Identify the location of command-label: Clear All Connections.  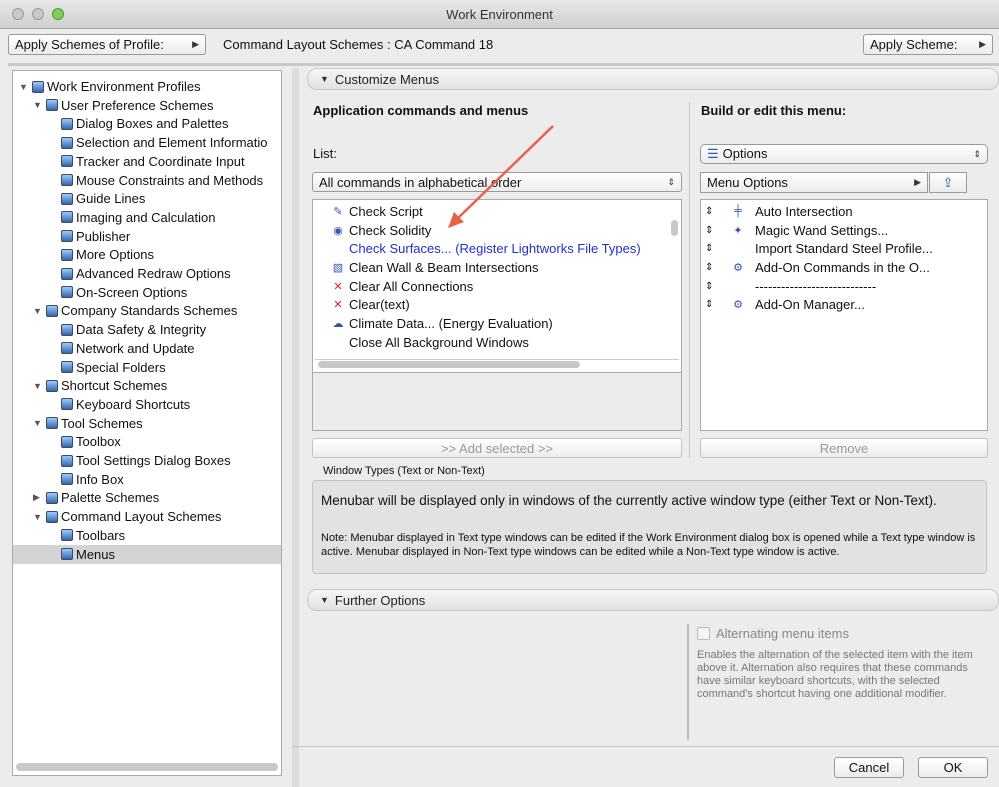
(411, 286).